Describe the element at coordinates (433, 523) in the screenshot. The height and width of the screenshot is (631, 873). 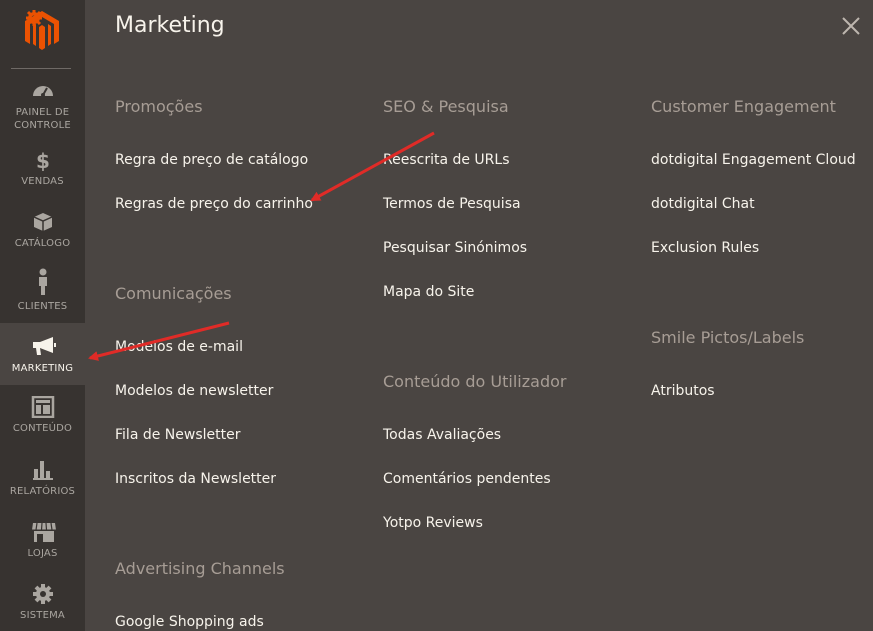
I see `link-yotpo-reviews: Yotpo Reviews` at that location.